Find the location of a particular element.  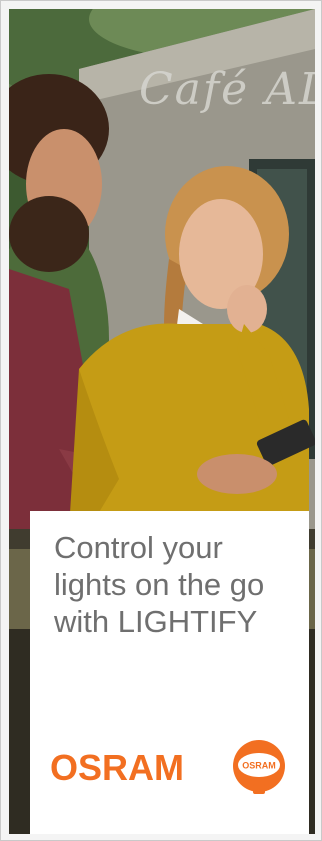

cafe-sign-text: Café ALC is located at coordinates (227, 89).